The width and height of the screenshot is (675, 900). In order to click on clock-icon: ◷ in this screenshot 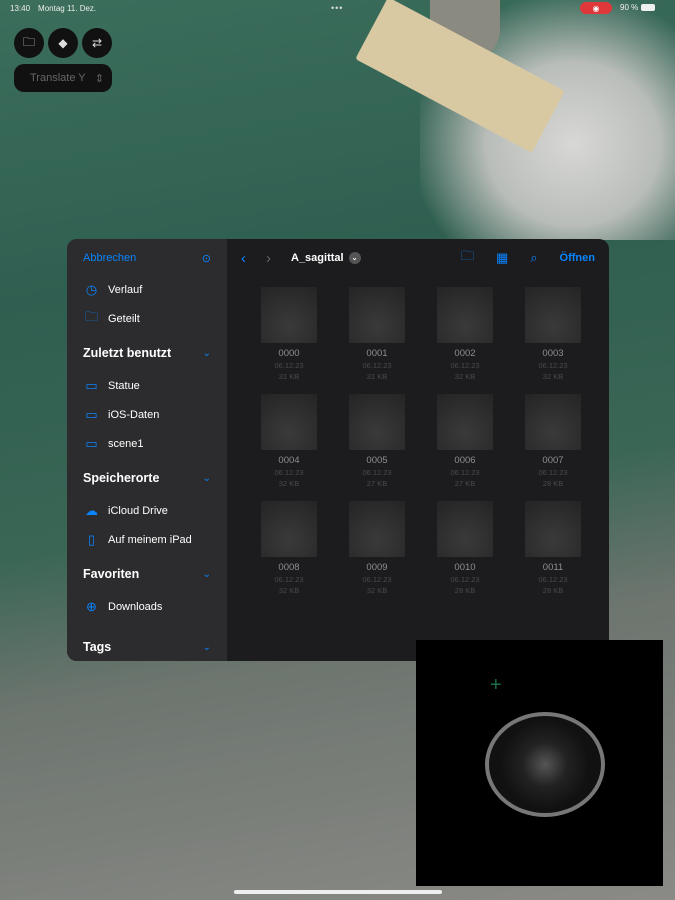, I will do `click(91, 289)`.